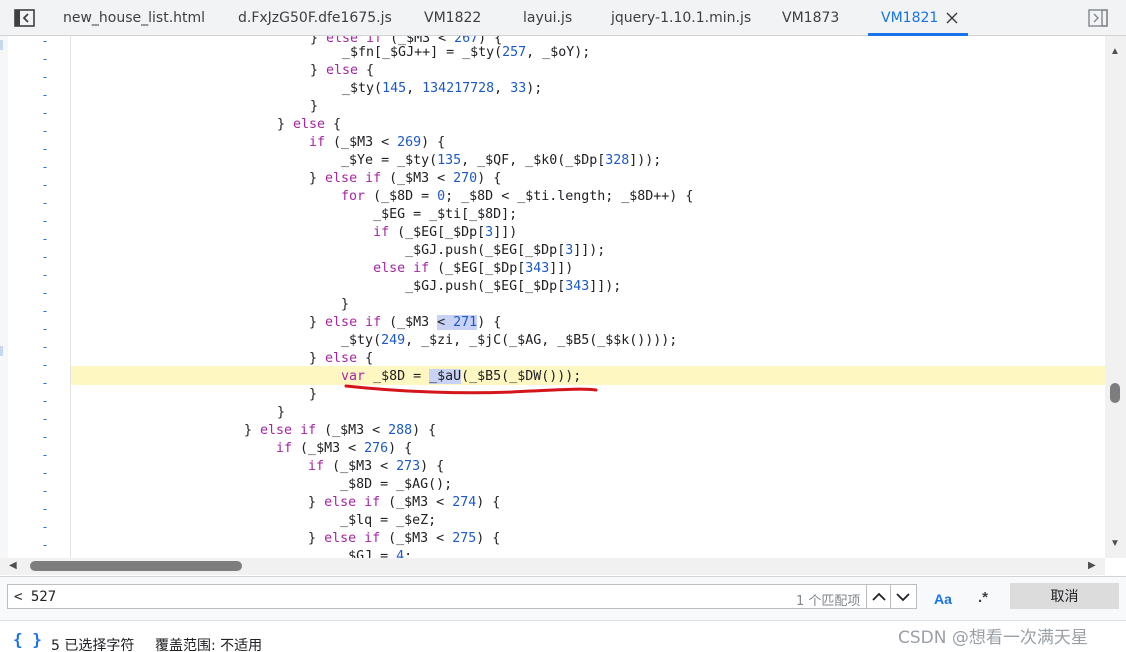 The width and height of the screenshot is (1126, 652). What do you see at coordinates (952, 18) in the screenshot?
I see `close-tab-icon` at bounding box center [952, 18].